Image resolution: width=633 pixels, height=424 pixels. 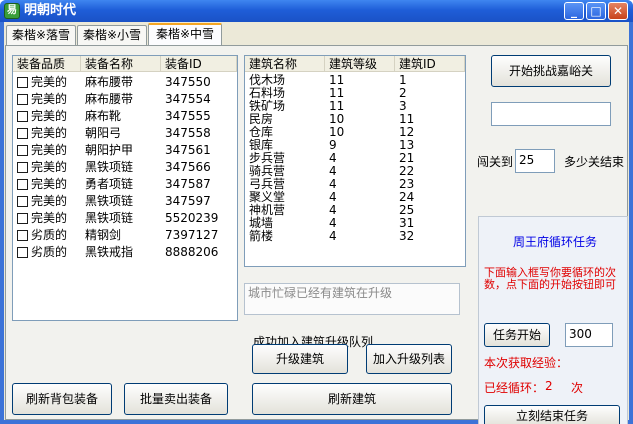 What do you see at coordinates (333, 236) in the screenshot?
I see `building-level: 4` at bounding box center [333, 236].